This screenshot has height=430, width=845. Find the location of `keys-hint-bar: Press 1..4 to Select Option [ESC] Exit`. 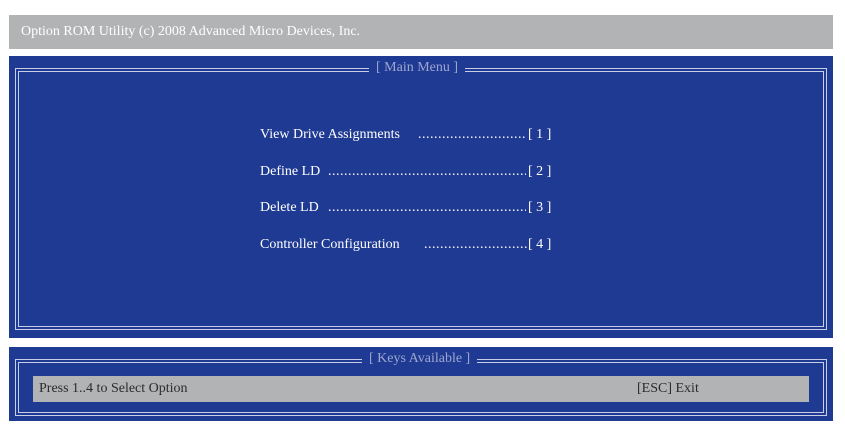

keys-hint-bar: Press 1..4 to Select Option [ESC] Exit is located at coordinates (421, 389).